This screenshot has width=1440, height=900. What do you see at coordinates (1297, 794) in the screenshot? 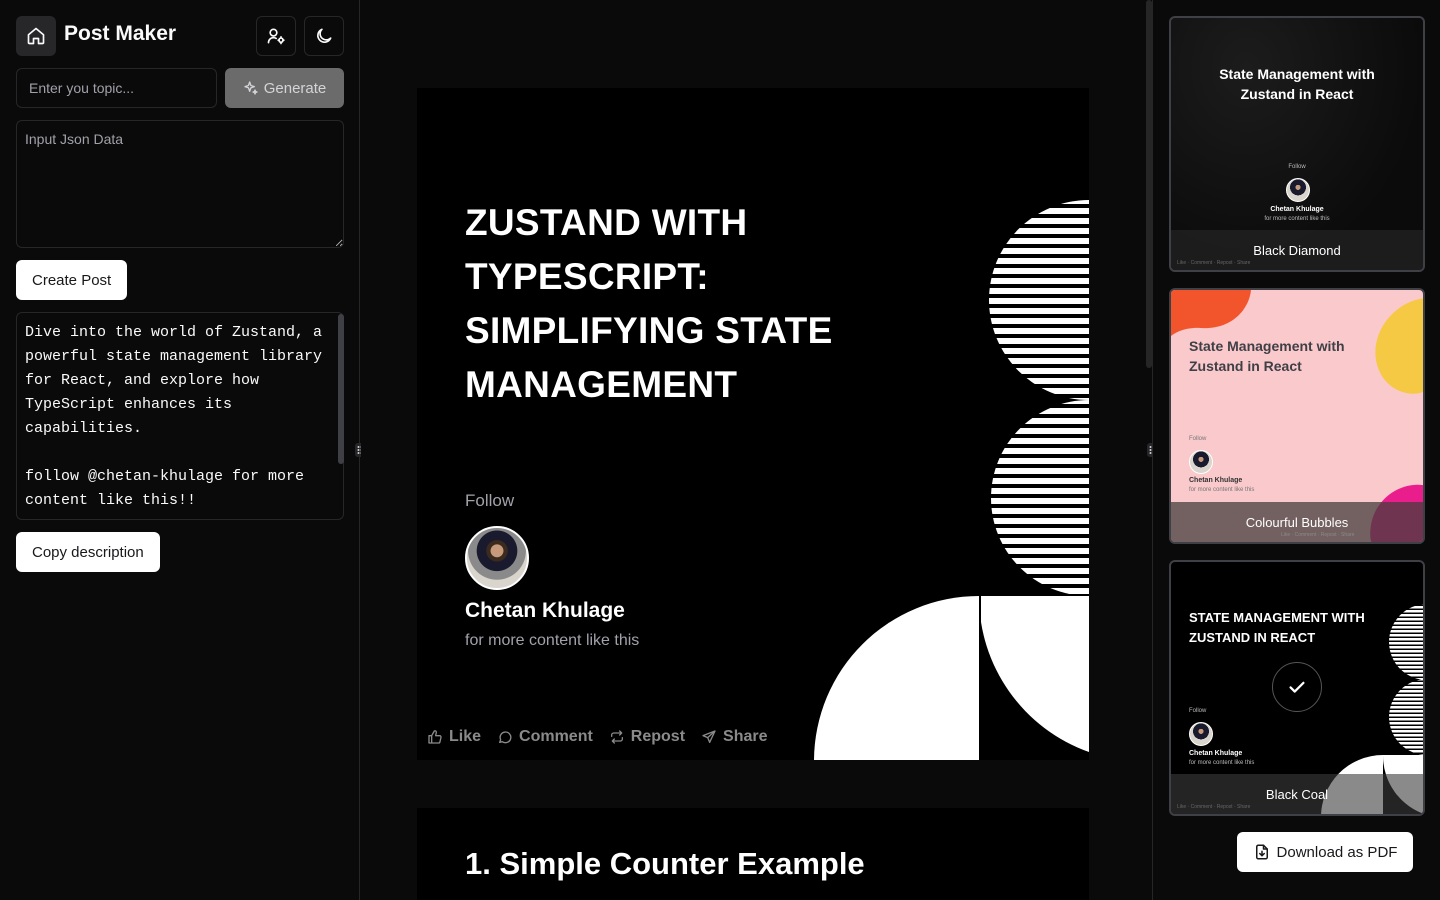
I see `template-label: Black Coal` at bounding box center [1297, 794].